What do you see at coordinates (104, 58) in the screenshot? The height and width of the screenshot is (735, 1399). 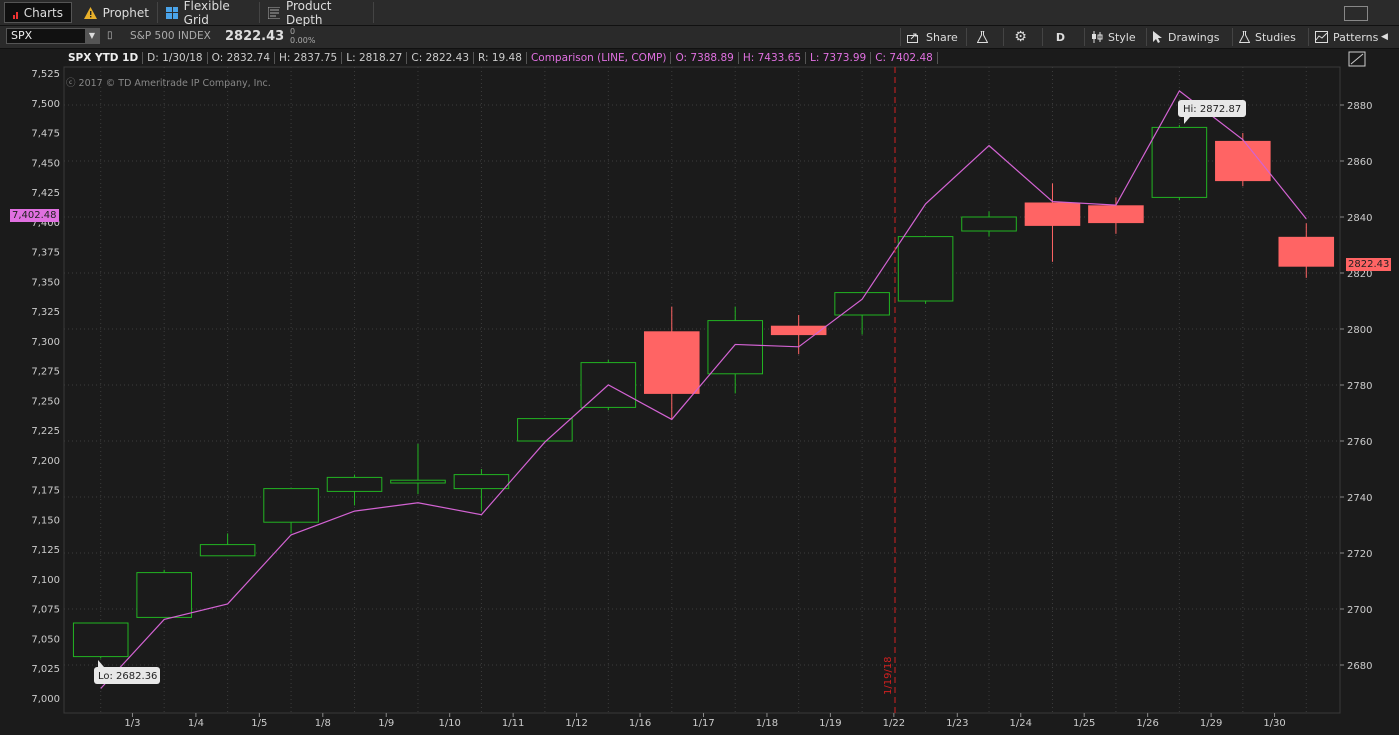 I see `chart-title: SPX YTD 1D` at bounding box center [104, 58].